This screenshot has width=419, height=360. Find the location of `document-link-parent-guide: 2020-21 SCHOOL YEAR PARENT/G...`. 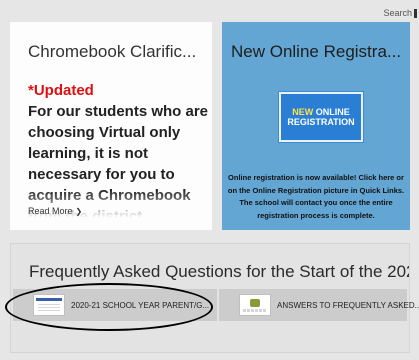

document-link-parent-guide: 2020-21 SCHOOL YEAR PARENT/G... is located at coordinates (115, 305).